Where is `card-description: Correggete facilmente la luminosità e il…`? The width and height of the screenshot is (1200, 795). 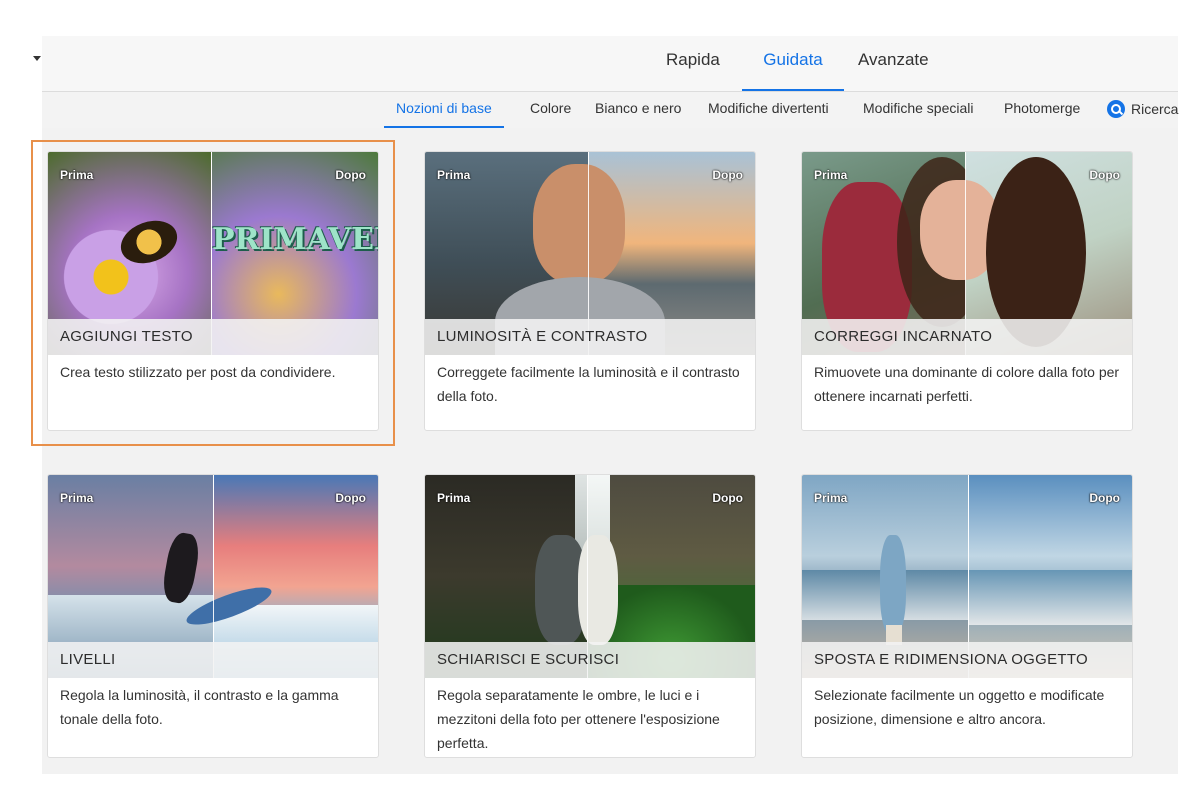 card-description: Correggete facilmente la luminosità e il… is located at coordinates (588, 384).